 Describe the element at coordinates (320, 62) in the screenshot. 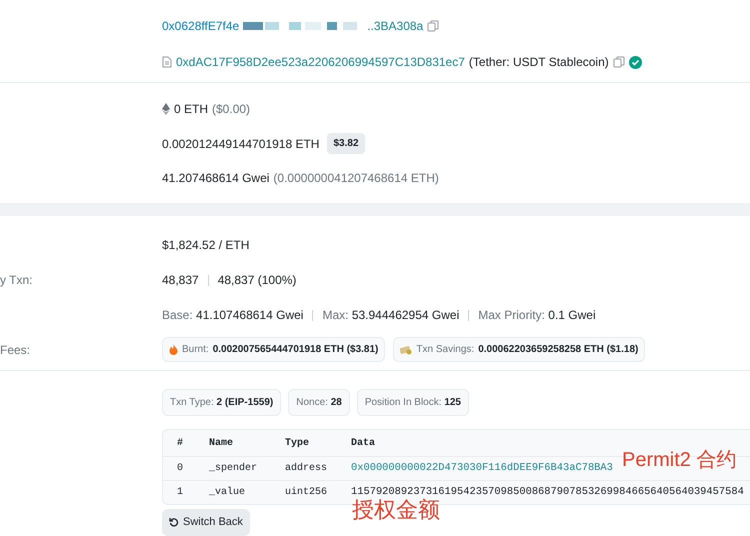

I see `contract-address-link: 0xdAC17F958D2ee523a2206206994597C13D831ec7` at that location.